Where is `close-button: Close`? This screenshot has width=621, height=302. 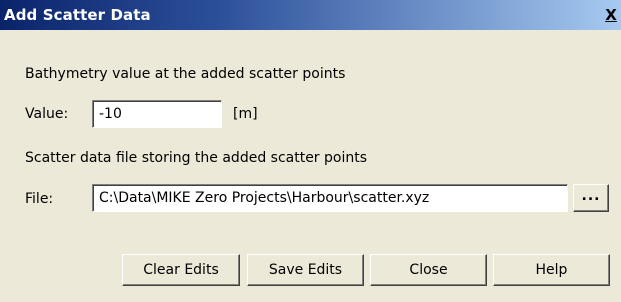 close-button: Close is located at coordinates (428, 270).